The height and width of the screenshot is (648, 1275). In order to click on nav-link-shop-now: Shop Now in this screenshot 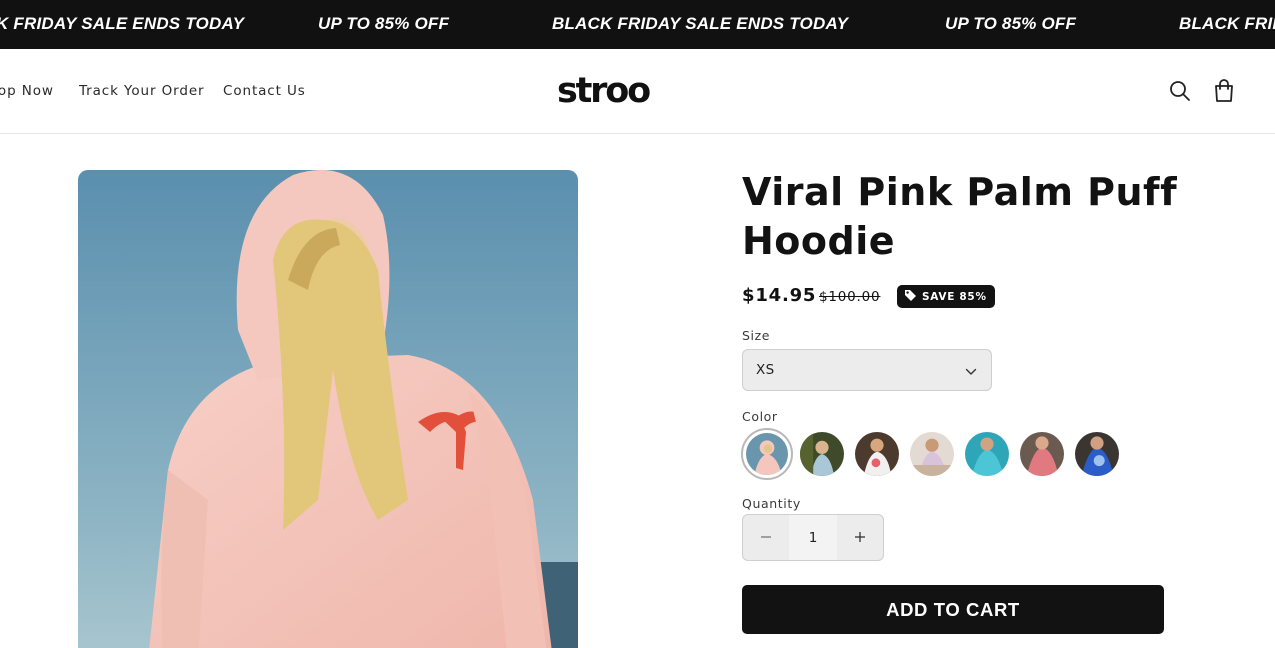, I will do `click(27, 91)`.